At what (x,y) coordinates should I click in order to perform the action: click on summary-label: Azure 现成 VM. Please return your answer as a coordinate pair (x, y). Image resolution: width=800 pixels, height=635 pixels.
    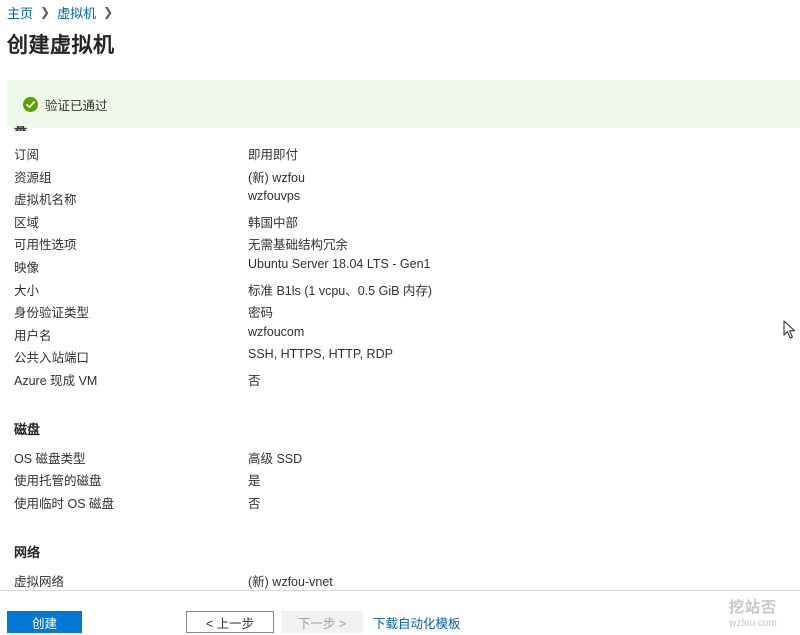
    Looking at the image, I should click on (56, 381).